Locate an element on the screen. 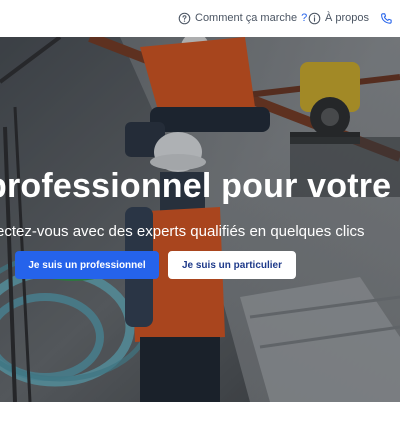  hero-title: professionnel pour votre is located at coordinates (196, 186).